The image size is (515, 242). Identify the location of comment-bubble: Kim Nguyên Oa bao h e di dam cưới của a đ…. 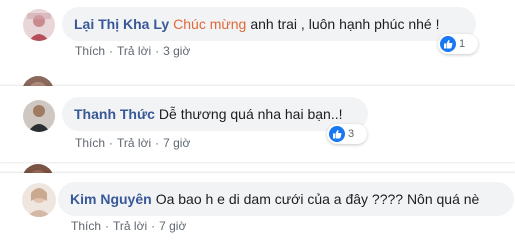
(286, 199).